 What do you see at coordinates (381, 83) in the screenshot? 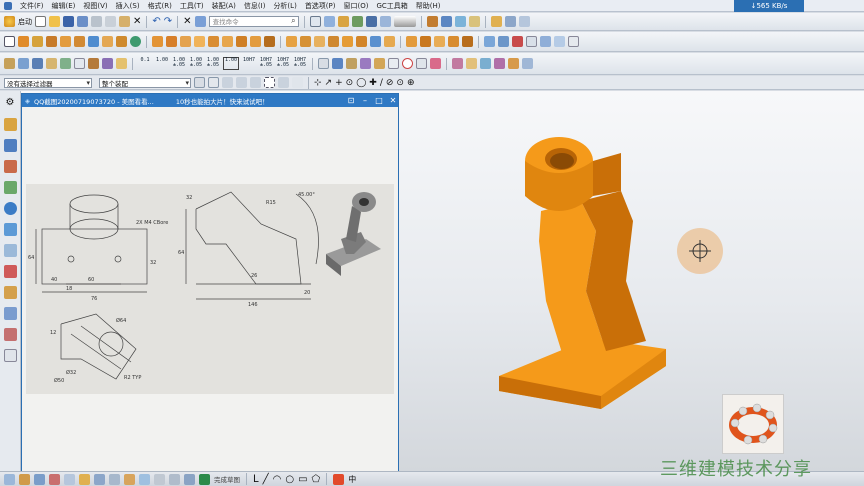
I see `snap-point-icon: ∕` at bounding box center [381, 83].